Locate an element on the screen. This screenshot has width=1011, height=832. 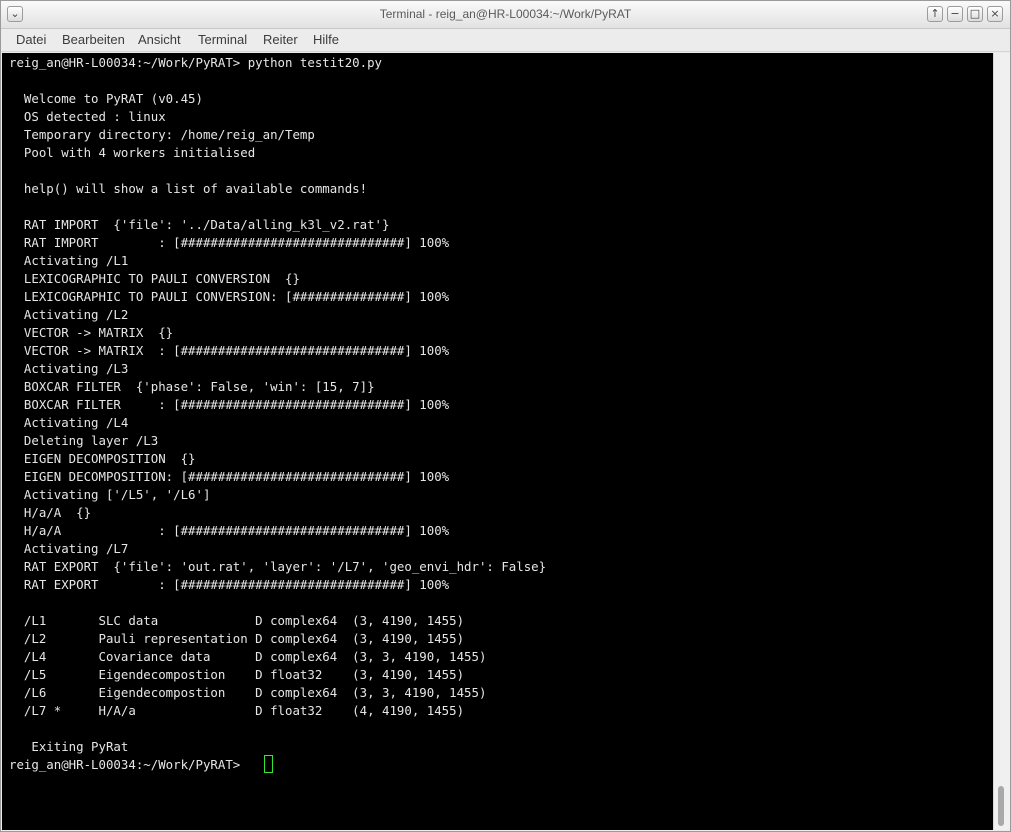
terminal-line: Activating /L2 is located at coordinates (69, 314).